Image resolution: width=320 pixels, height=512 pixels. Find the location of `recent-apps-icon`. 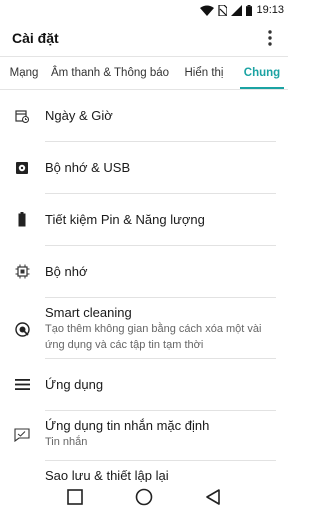

recent-apps-icon is located at coordinates (75, 497).